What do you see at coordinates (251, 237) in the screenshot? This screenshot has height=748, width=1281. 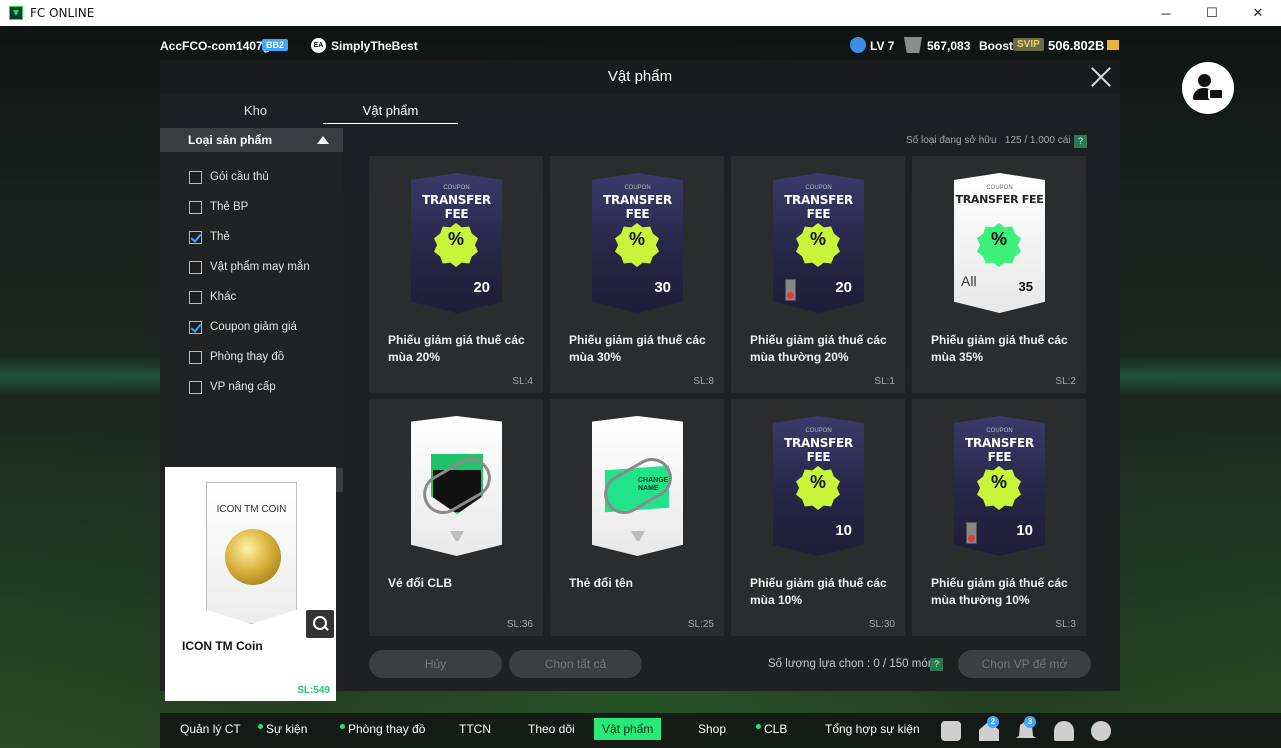 I see `category-item: Thẻ` at bounding box center [251, 237].